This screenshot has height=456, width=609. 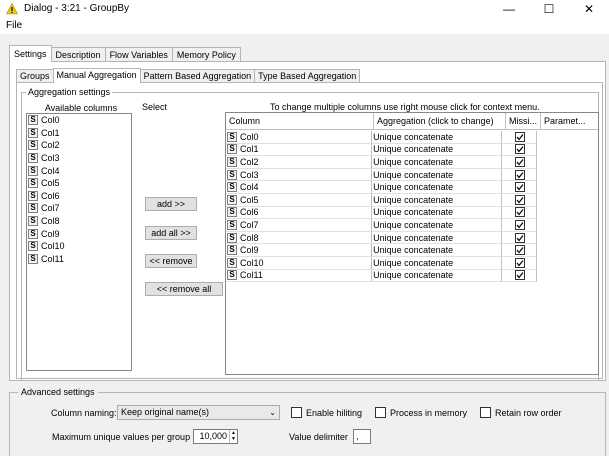 I want to click on table-row: S Col7 Unique concatenate, so click(x=381, y=225).